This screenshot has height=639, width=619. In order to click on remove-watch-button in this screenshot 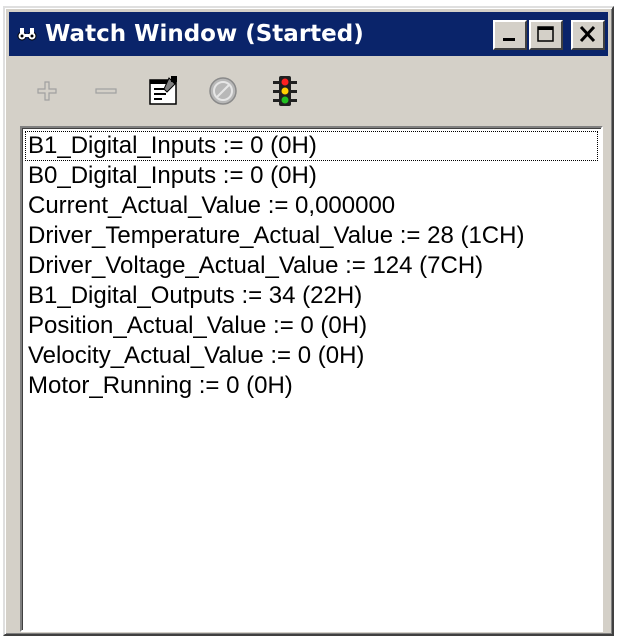, I will do `click(107, 91)`.